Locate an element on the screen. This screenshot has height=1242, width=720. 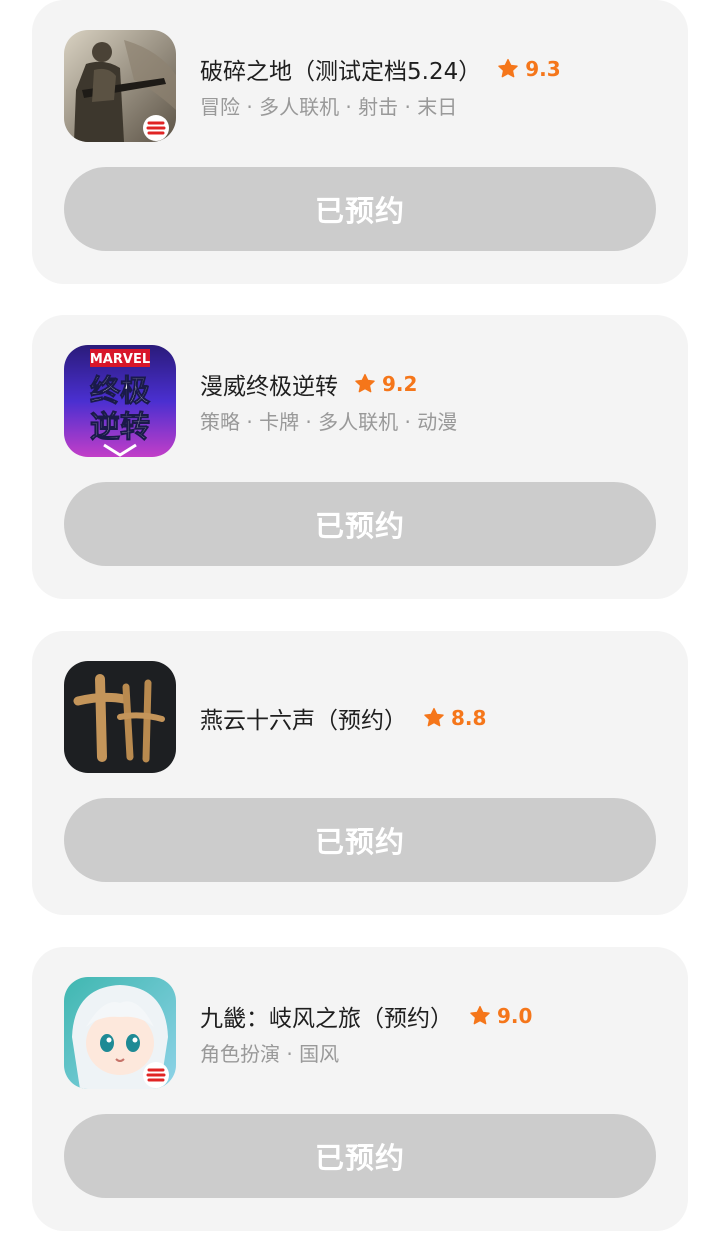
game-title: 漫威终极逆转 is located at coordinates (269, 384).